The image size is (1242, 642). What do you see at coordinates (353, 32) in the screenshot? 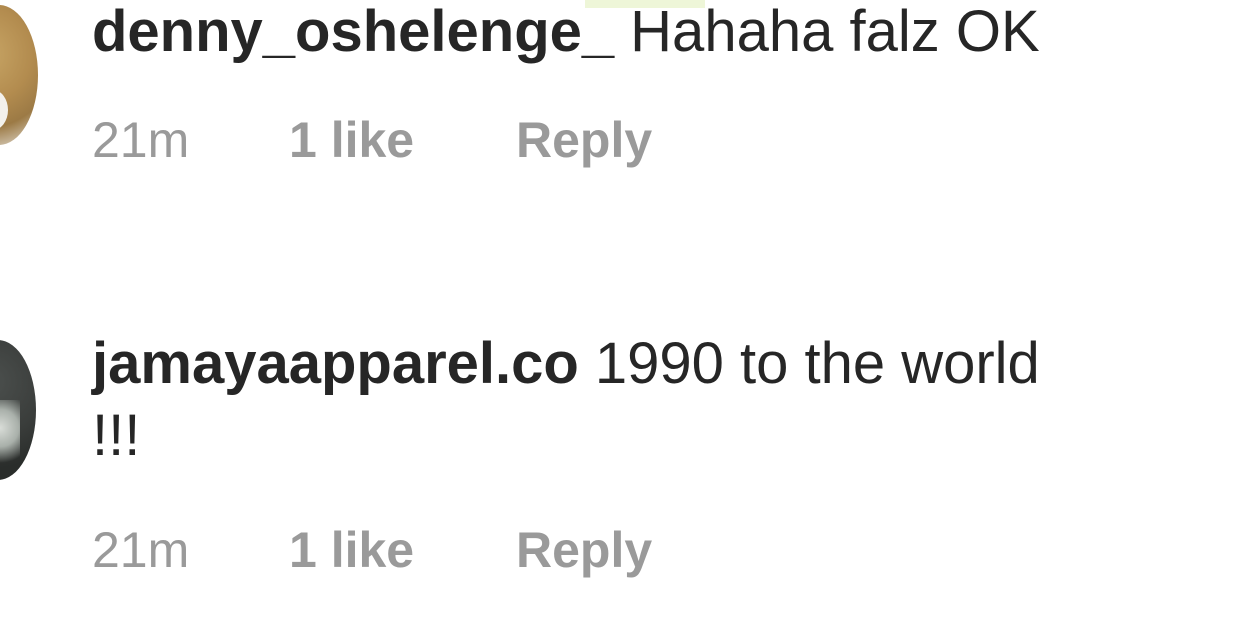
I see `comment-username: denny_oshelenge_` at bounding box center [353, 32].